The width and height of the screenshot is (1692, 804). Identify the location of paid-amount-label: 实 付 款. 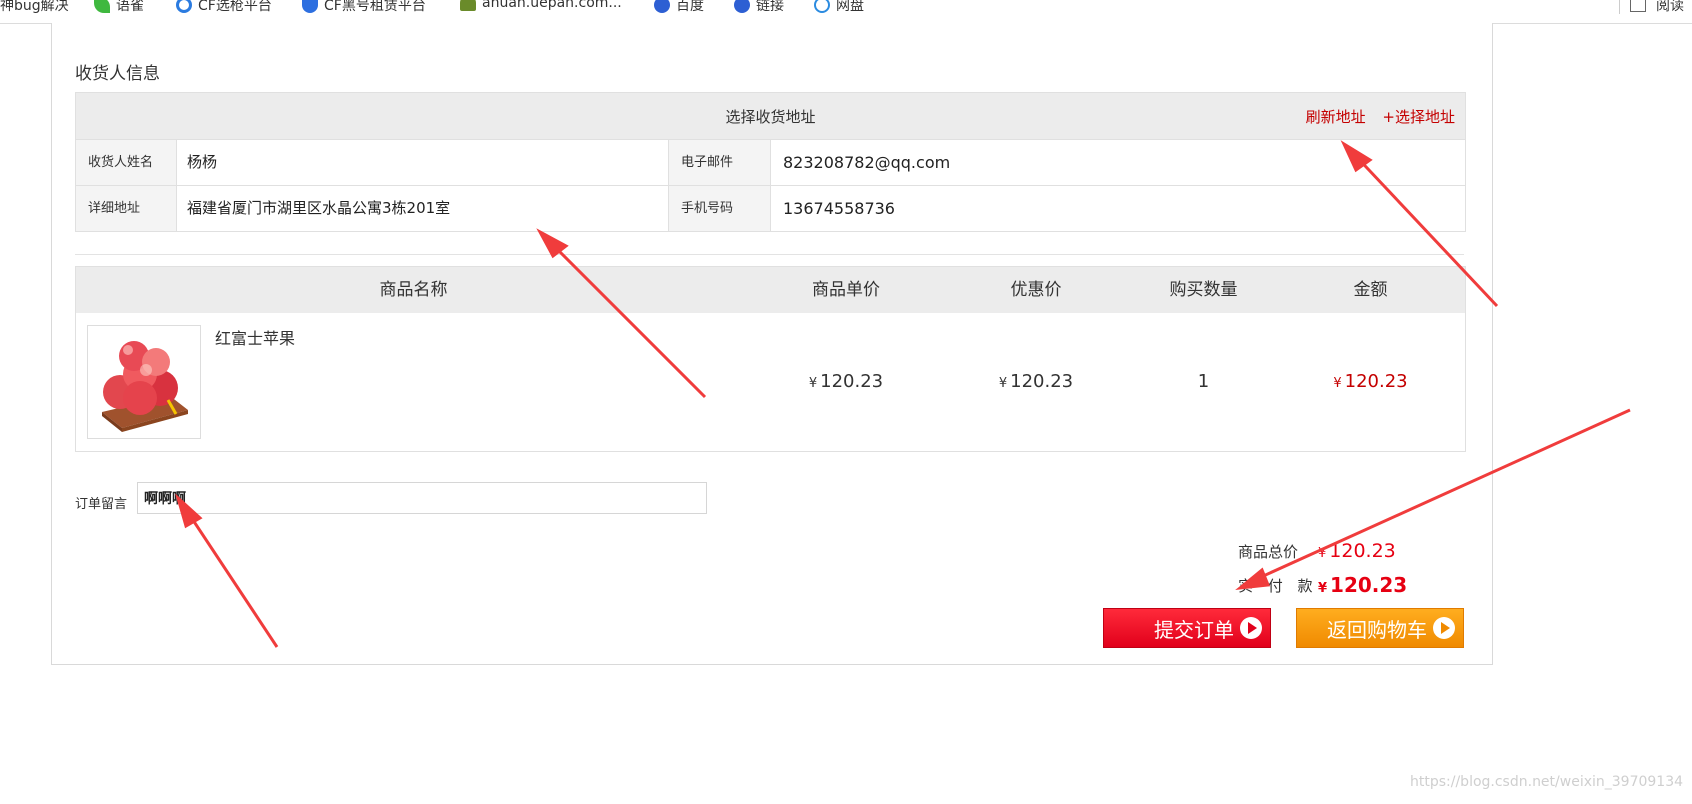
(1278, 585).